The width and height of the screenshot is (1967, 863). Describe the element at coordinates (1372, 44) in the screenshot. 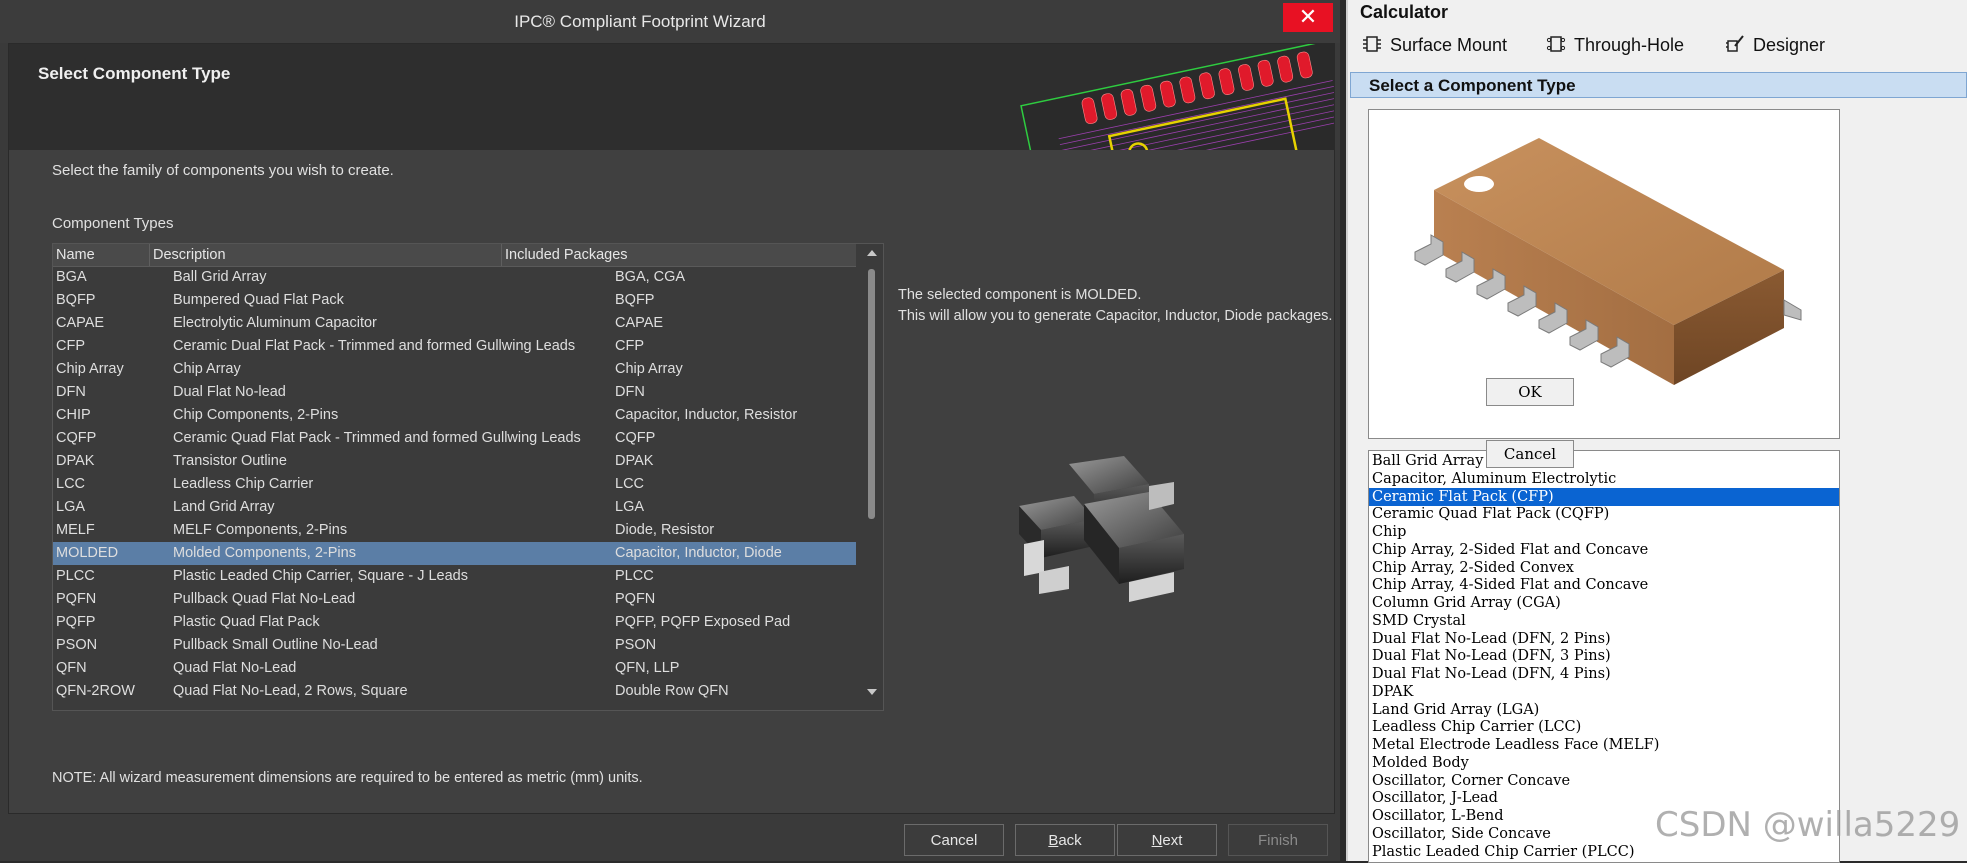

I see `surface-mount-icon` at that location.